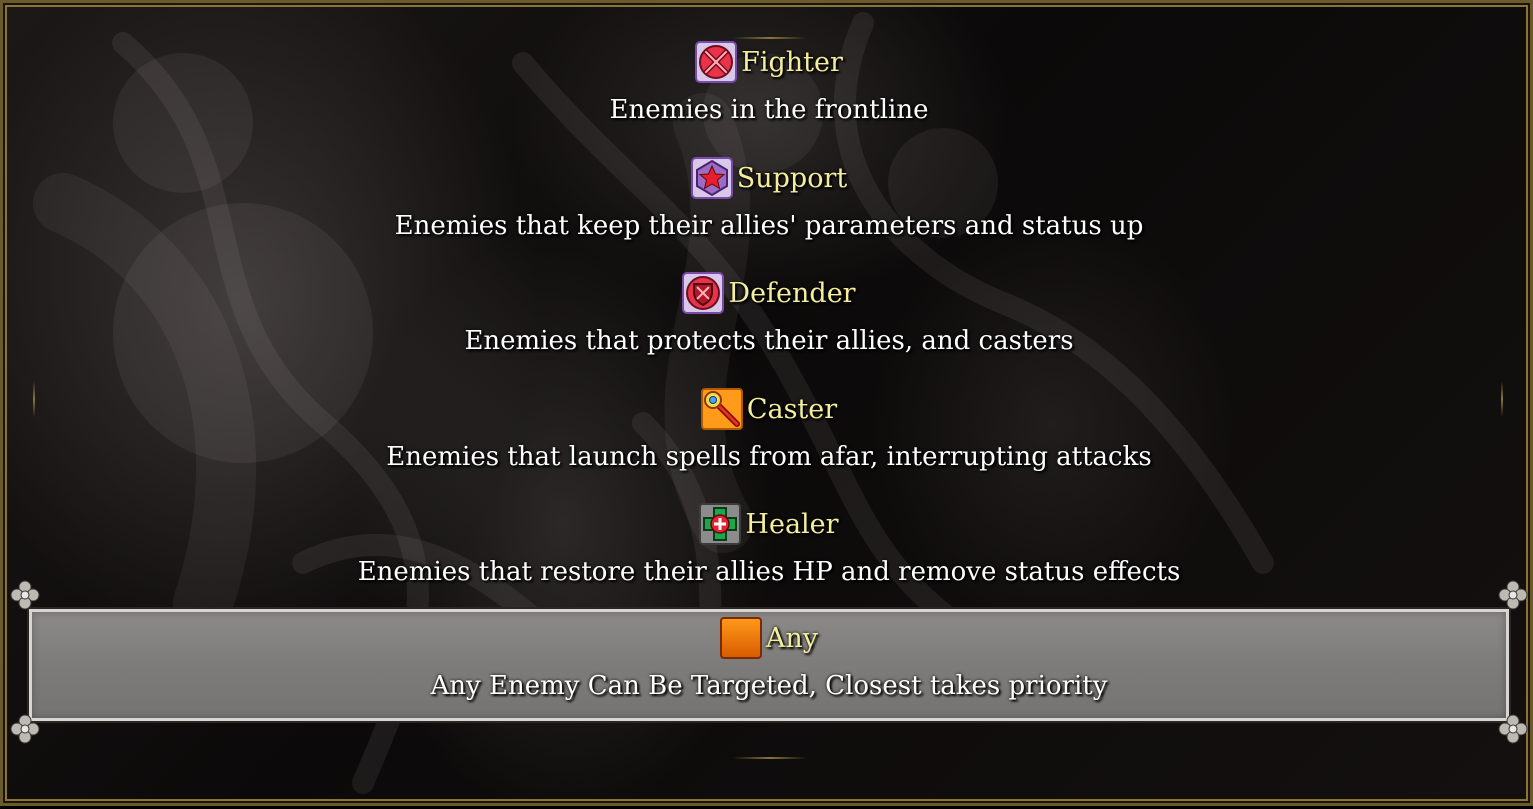  What do you see at coordinates (711, 178) in the screenshot?
I see `star-emblem-icon` at bounding box center [711, 178].